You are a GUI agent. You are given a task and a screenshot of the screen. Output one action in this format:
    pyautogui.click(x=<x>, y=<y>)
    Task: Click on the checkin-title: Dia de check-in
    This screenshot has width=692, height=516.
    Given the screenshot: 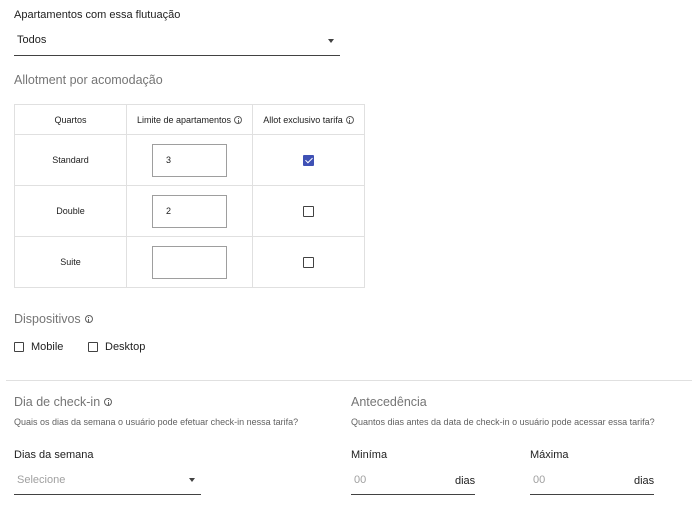 What is the action you would take?
    pyautogui.click(x=63, y=402)
    